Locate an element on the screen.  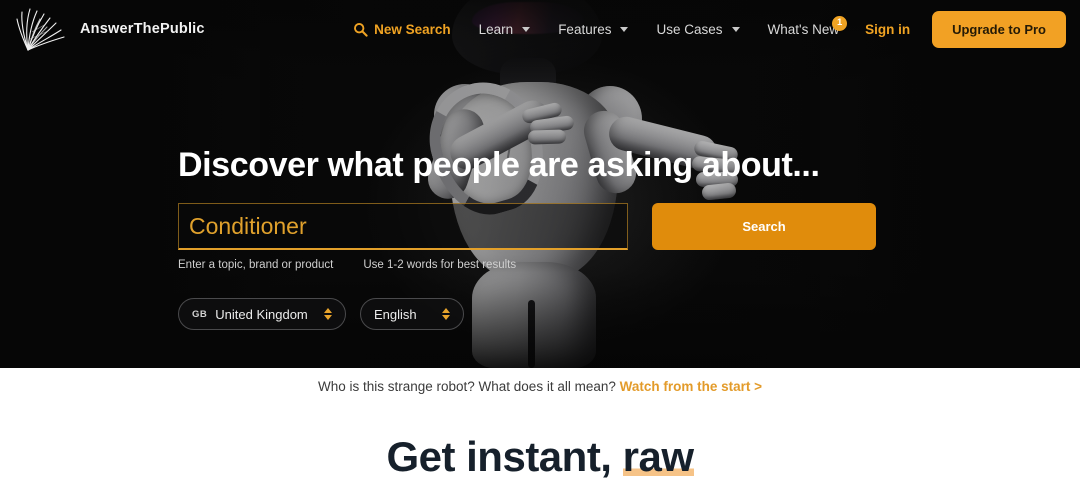
brand-logo: AnswerThePublic is located at coordinates (108, 29).